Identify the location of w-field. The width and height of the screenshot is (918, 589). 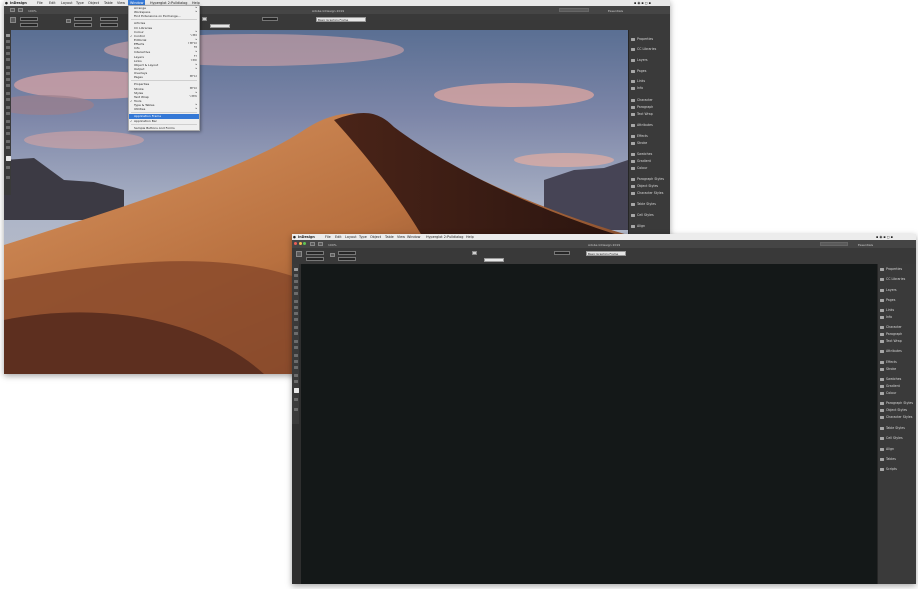
(347, 253).